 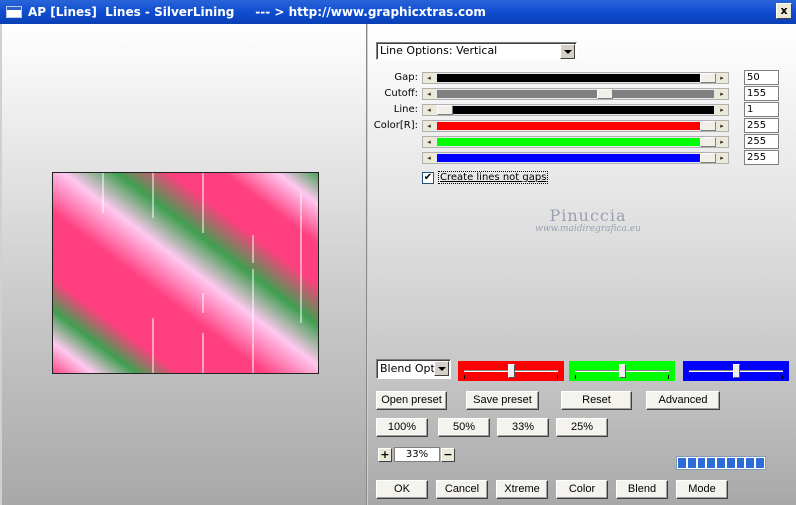 I want to click on action-button-1: Cancel, so click(x=462, y=489).